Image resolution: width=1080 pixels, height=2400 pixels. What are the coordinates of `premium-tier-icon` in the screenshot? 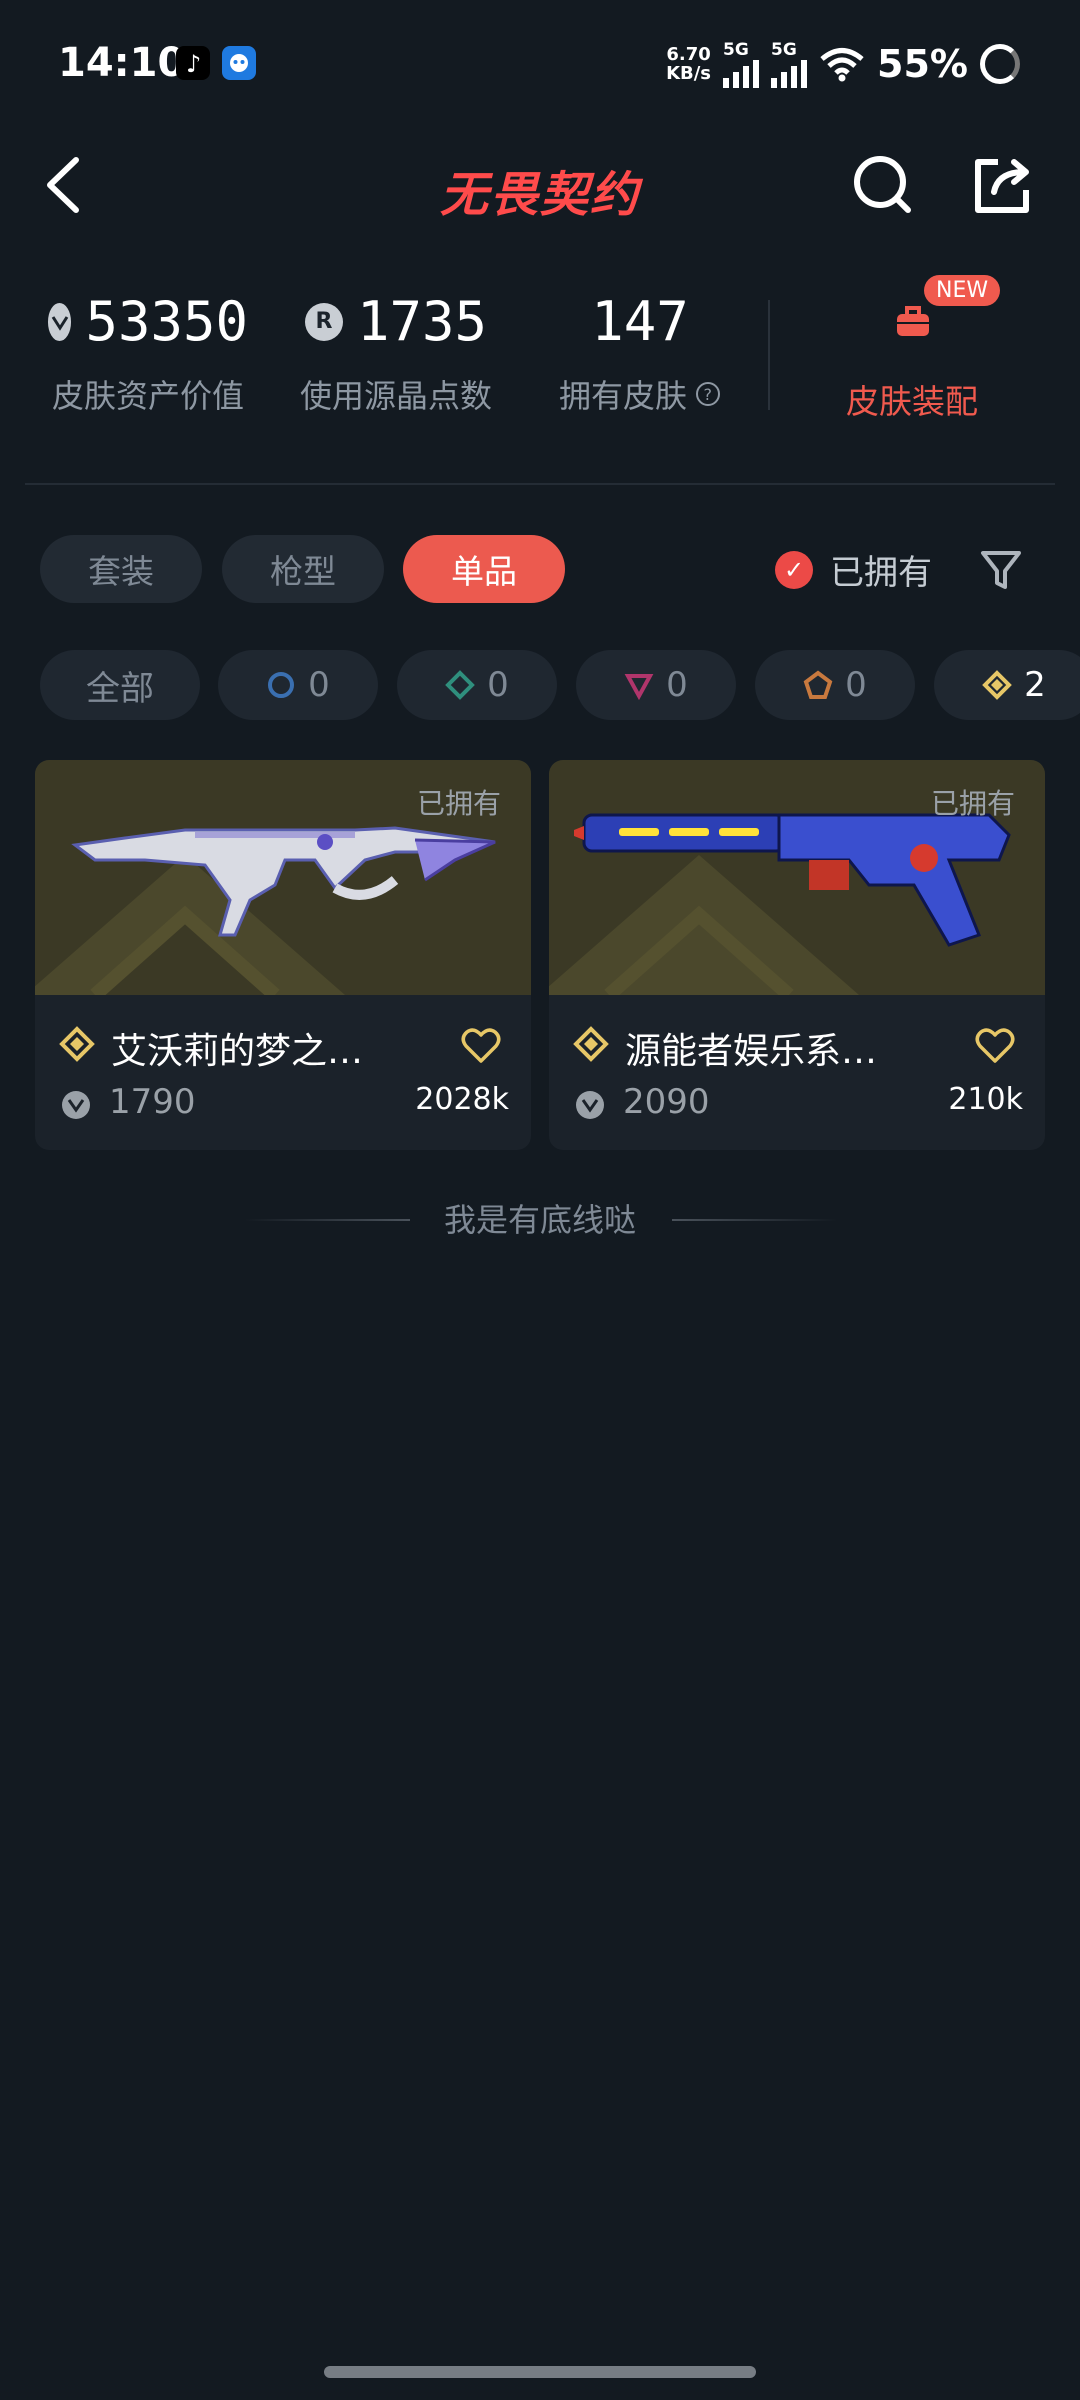 It's located at (639, 687).